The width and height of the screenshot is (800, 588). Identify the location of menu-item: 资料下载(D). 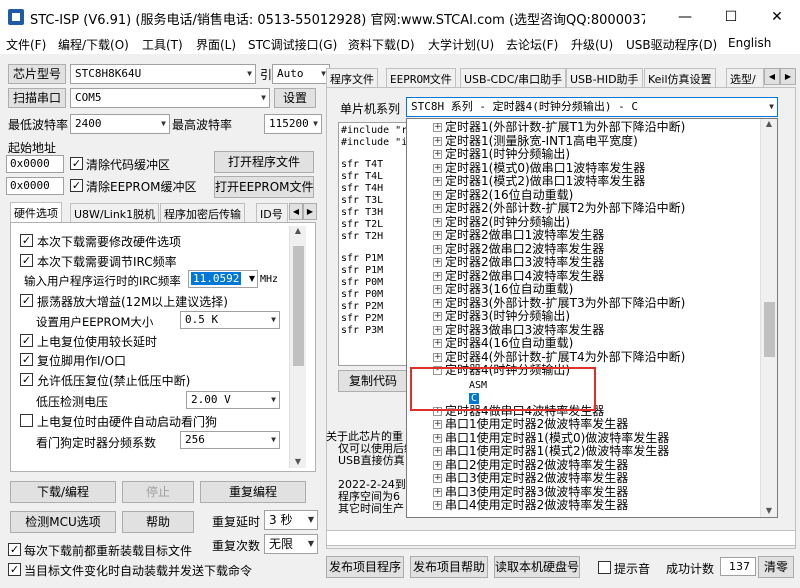
(381, 44).